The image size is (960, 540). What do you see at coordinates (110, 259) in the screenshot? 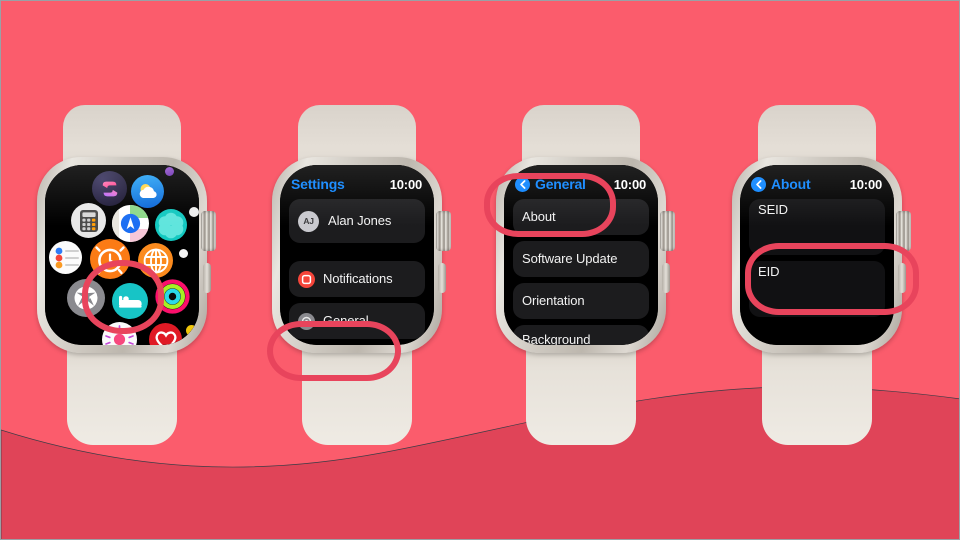
I see `alarms-app-icon` at bounding box center [110, 259].